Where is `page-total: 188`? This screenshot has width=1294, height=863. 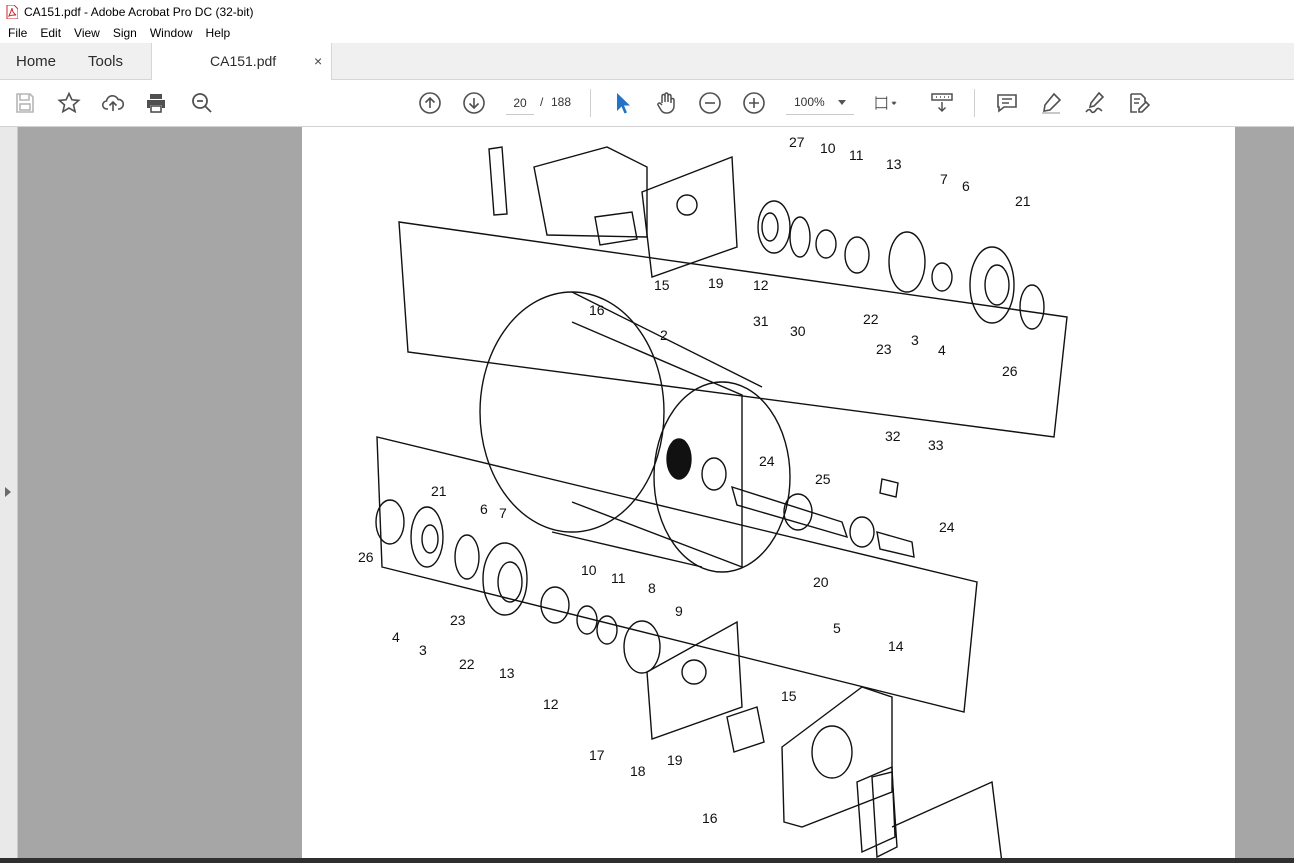
page-total: 188 is located at coordinates (561, 102).